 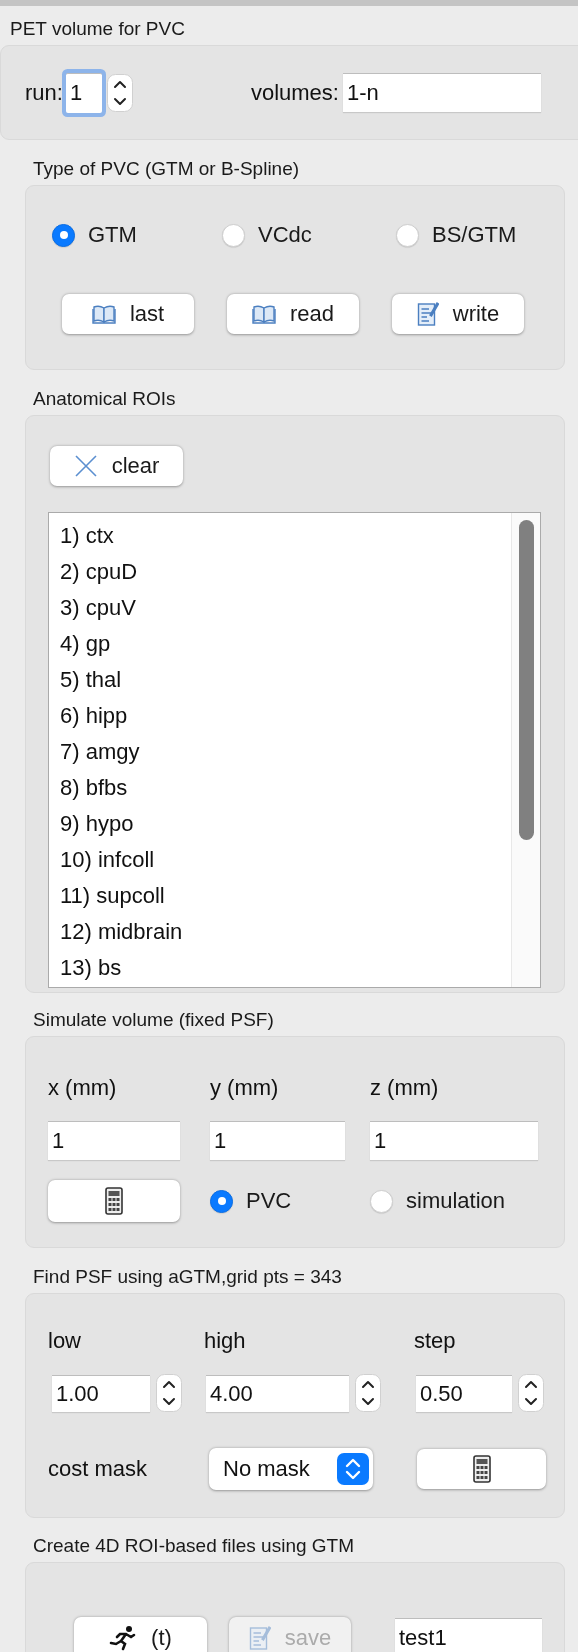 I want to click on list-item: 8) bfbs, so click(x=285, y=788).